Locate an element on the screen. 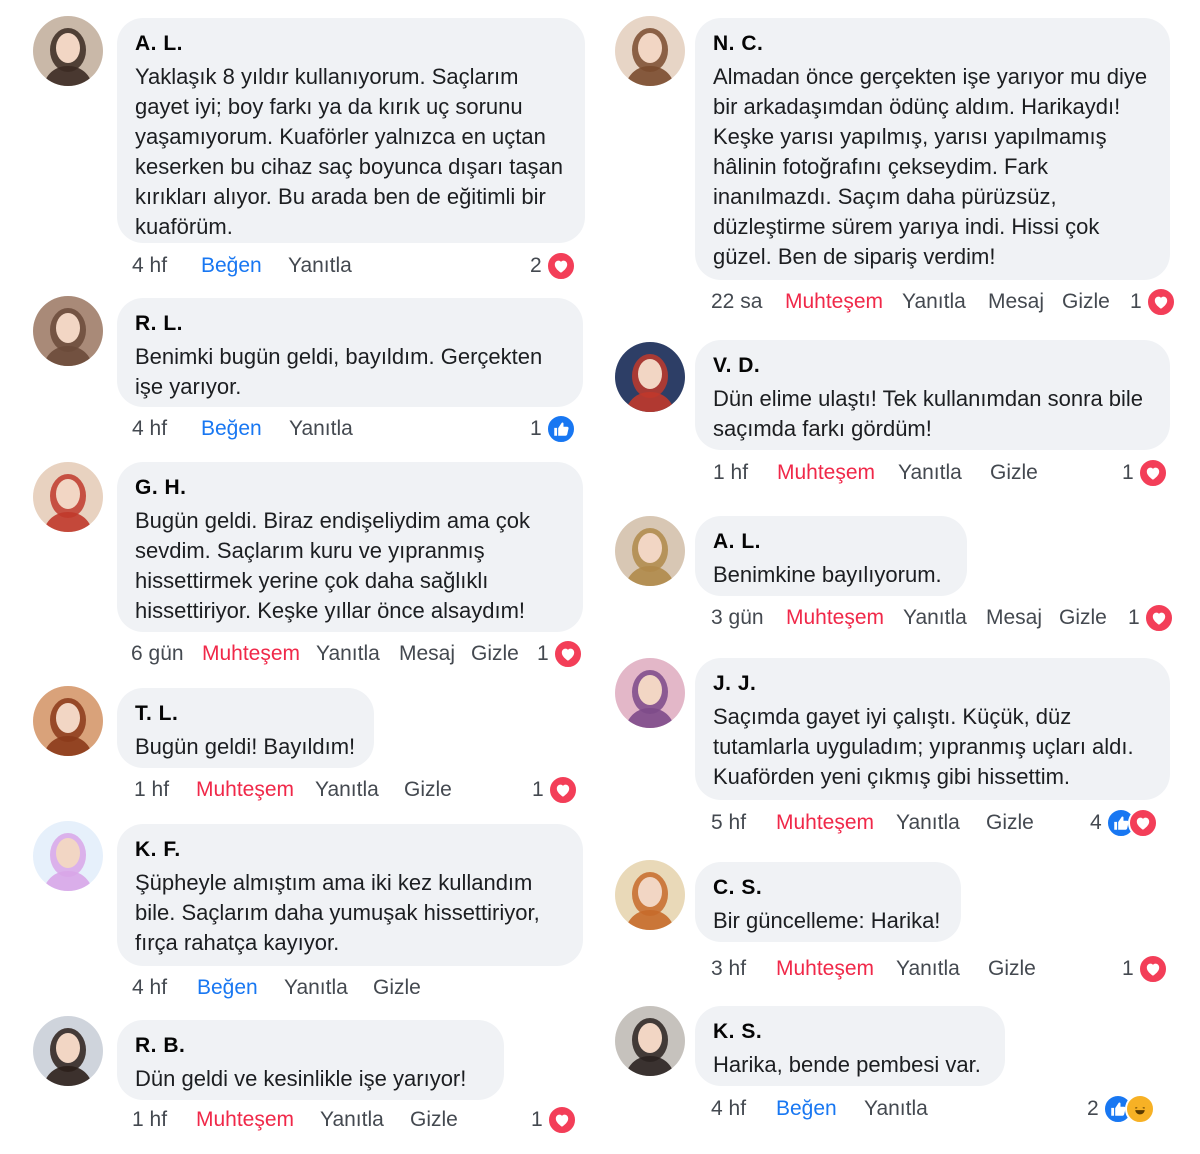  comment-author: C. S. is located at coordinates (828, 888).